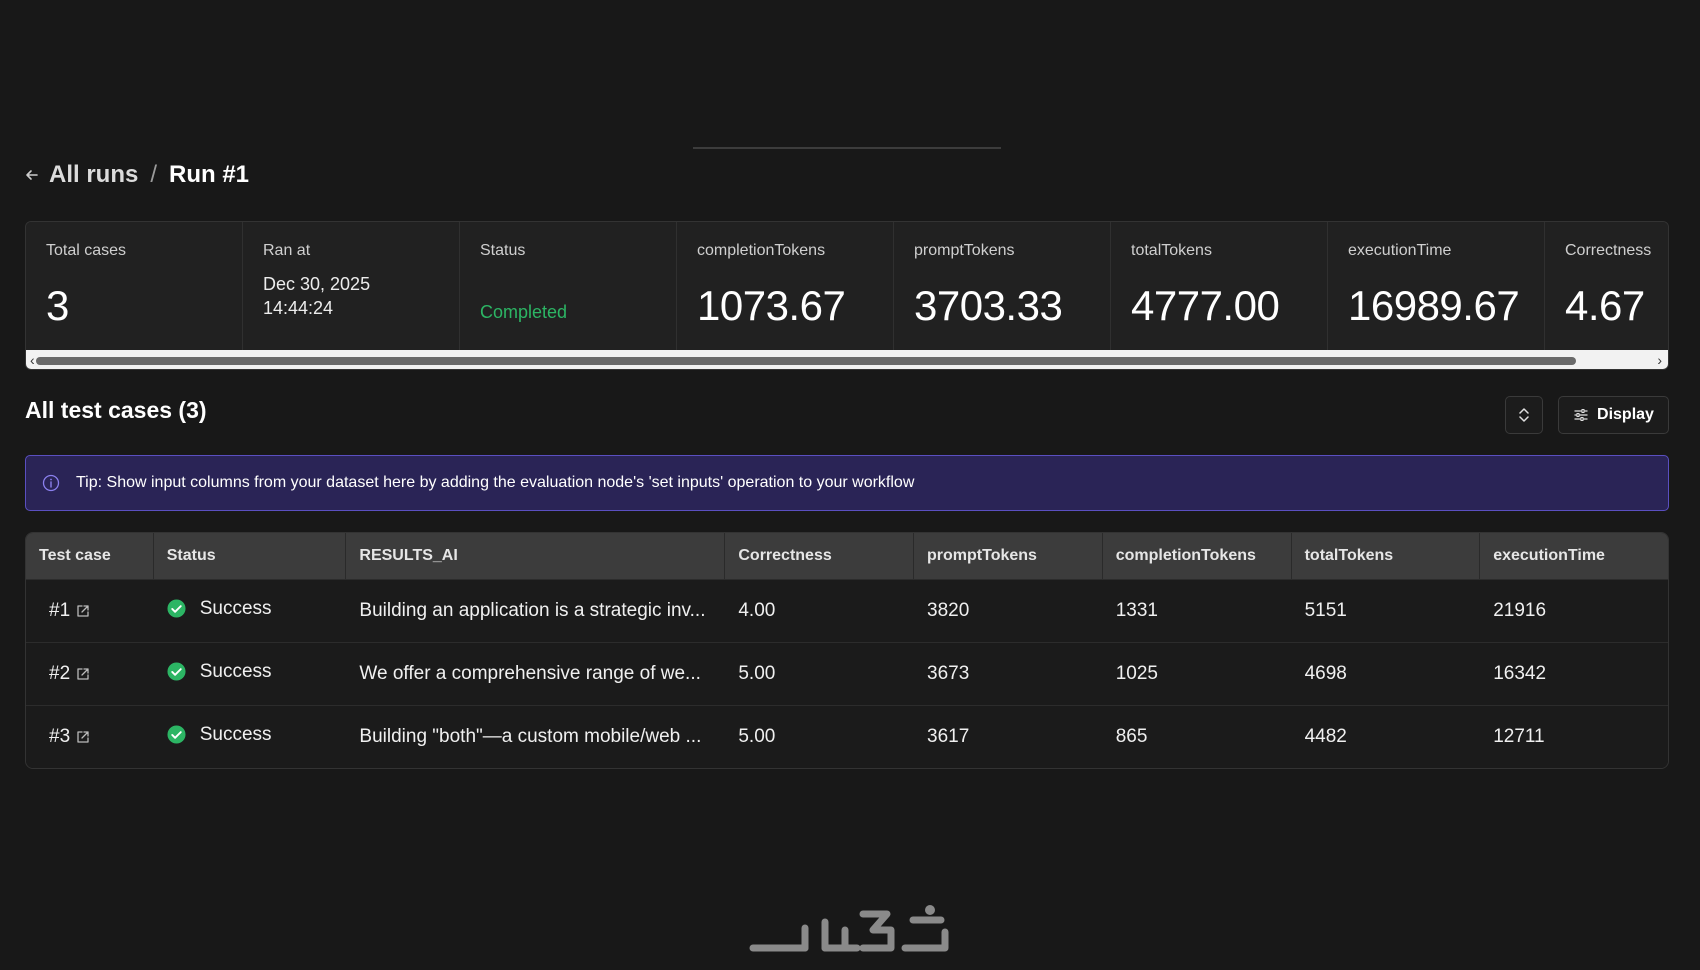 This screenshot has width=1700, height=970. What do you see at coordinates (93, 175) in the screenshot?
I see `breadcrumb-all-runs-link: All runs` at bounding box center [93, 175].